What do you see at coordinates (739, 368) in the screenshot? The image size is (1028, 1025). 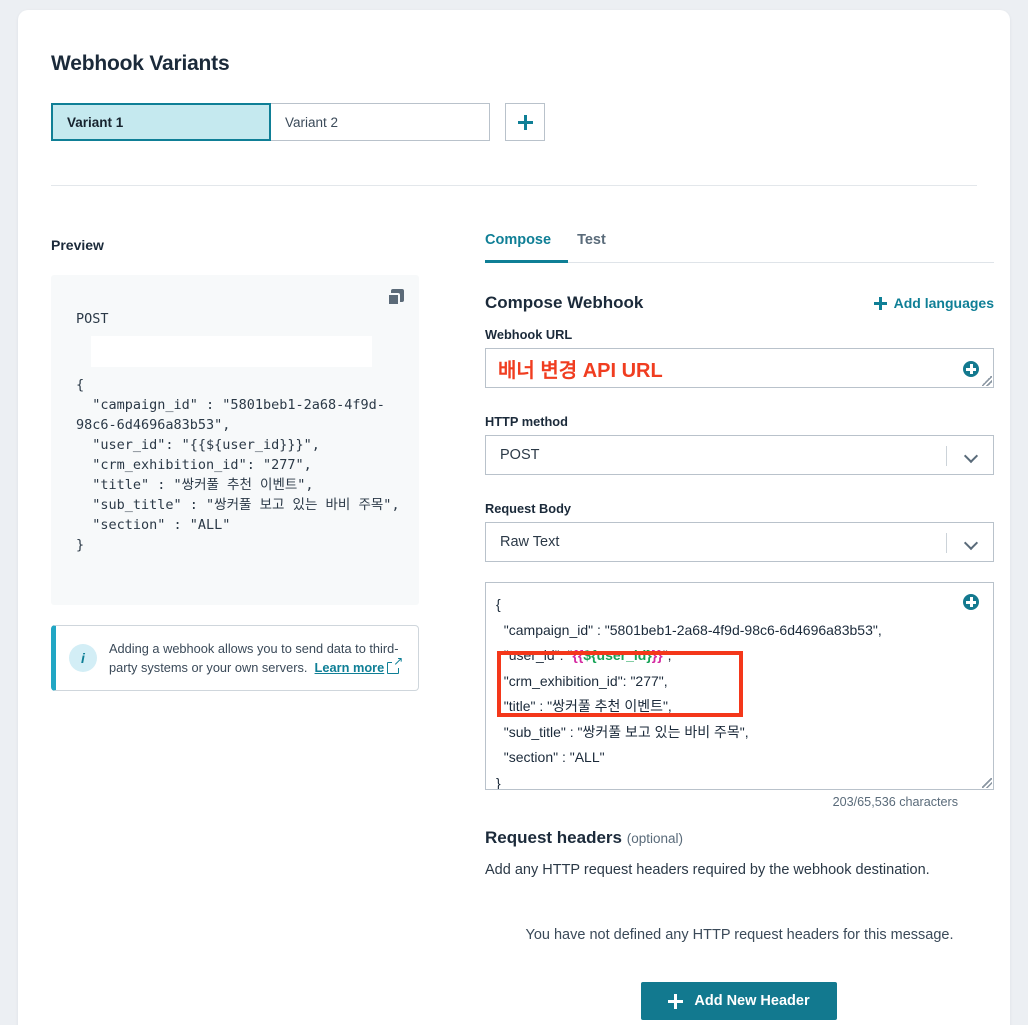 I see `webhook-url-field: 배너 변경 API URL` at bounding box center [739, 368].